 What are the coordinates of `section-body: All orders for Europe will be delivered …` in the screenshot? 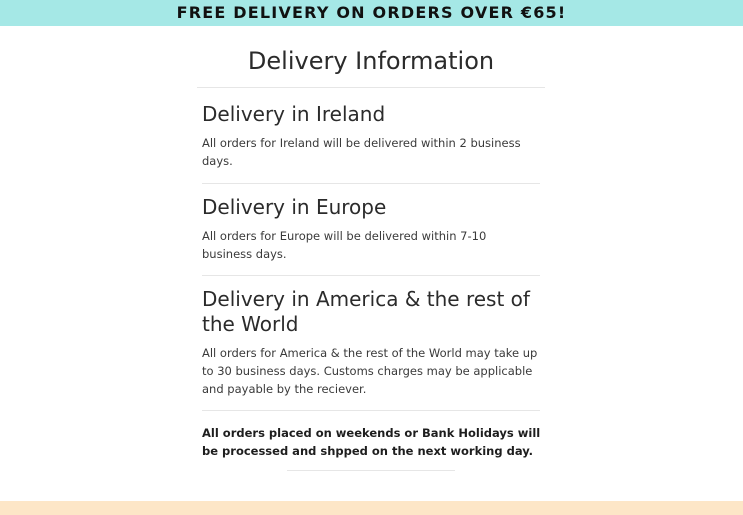 It's located at (344, 245).